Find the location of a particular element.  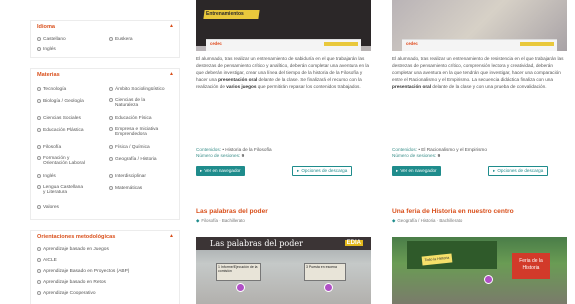

cover-roof is located at coordinates (452, 255).